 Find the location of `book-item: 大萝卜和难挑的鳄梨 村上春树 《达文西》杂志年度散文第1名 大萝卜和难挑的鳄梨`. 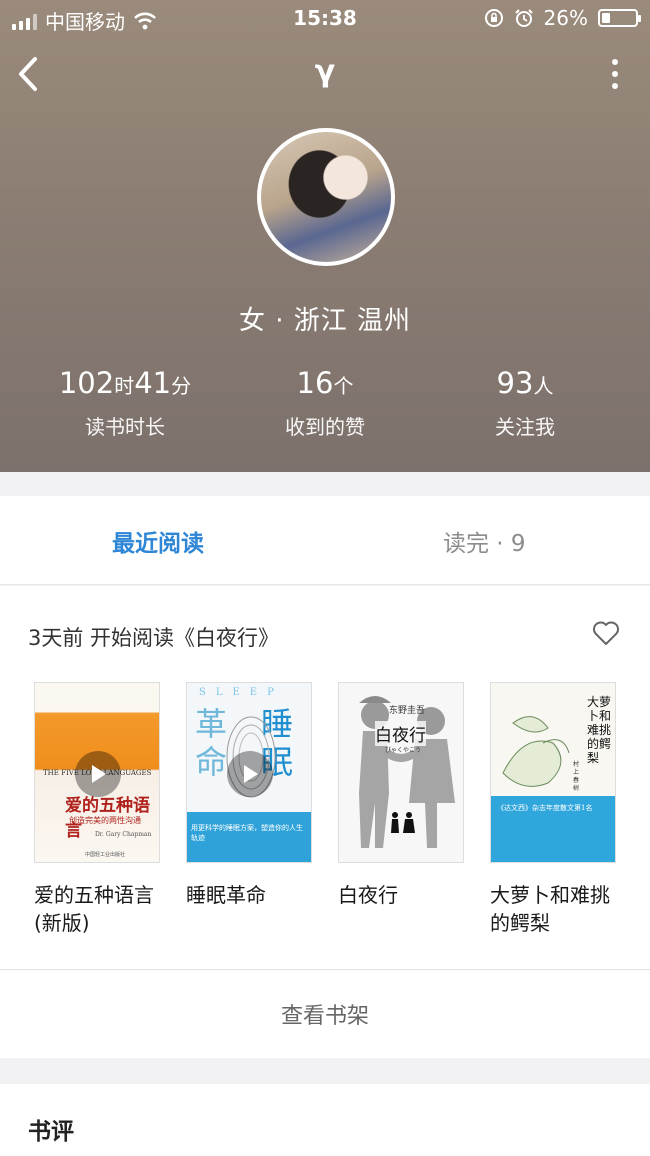

book-item: 大萝卜和难挑的鳄梨 村上春树 《达文西》杂志年度散文第1名 大萝卜和难挑的鳄梨 is located at coordinates (553, 809).